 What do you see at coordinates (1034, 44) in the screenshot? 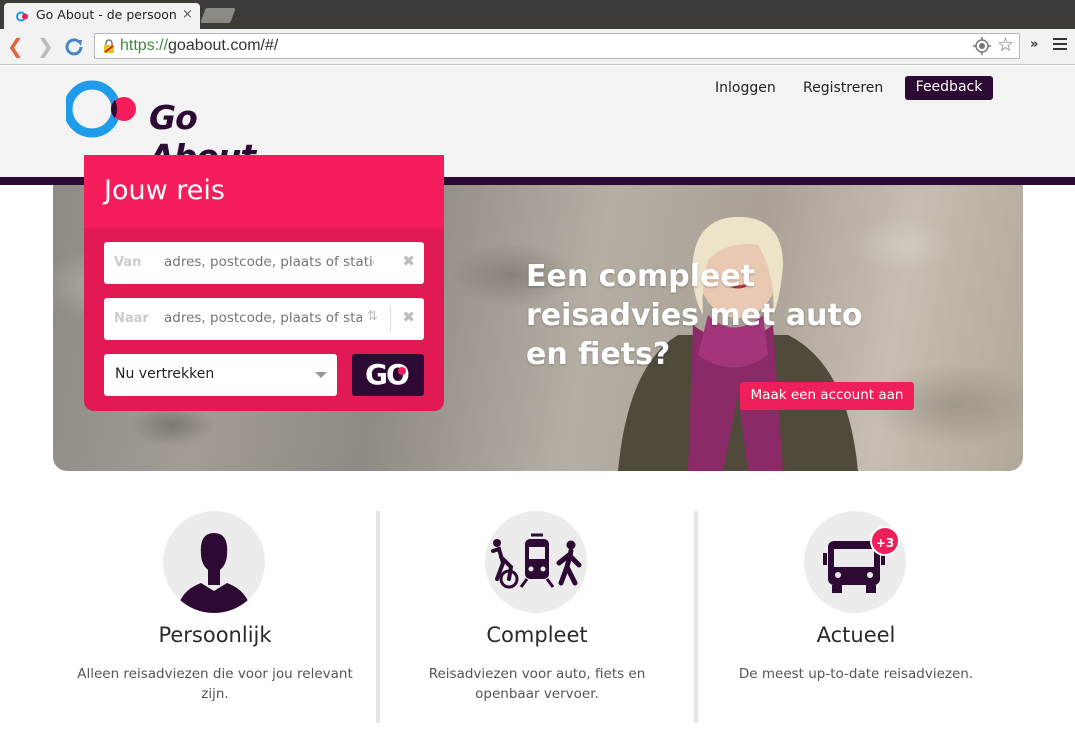
I see `extensions-overflow-icon: »` at bounding box center [1034, 44].